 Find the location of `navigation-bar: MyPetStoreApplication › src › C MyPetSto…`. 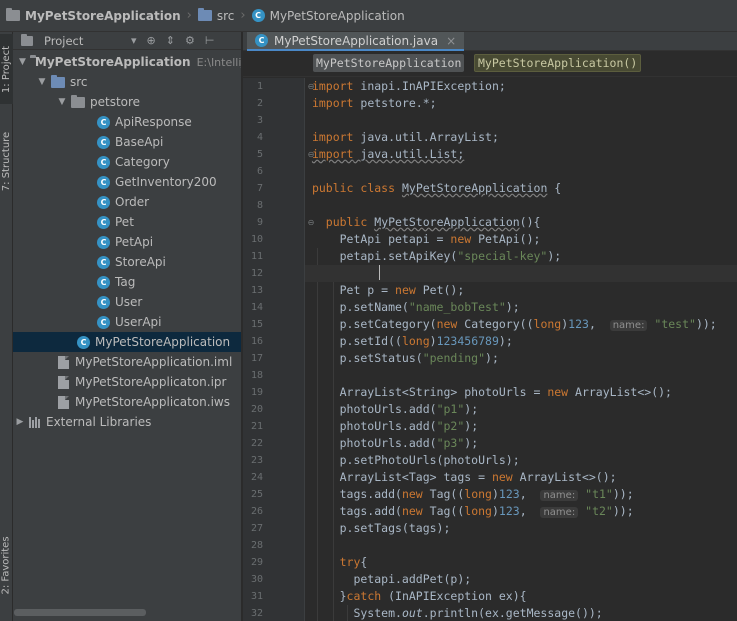

navigation-bar: MyPetStoreApplication › src › C MyPetSto… is located at coordinates (368, 16).